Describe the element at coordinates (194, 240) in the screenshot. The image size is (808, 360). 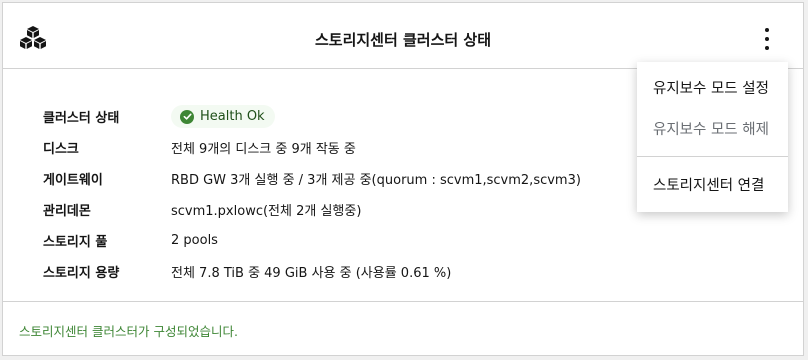
I see `pool-value: 2 pools` at that location.